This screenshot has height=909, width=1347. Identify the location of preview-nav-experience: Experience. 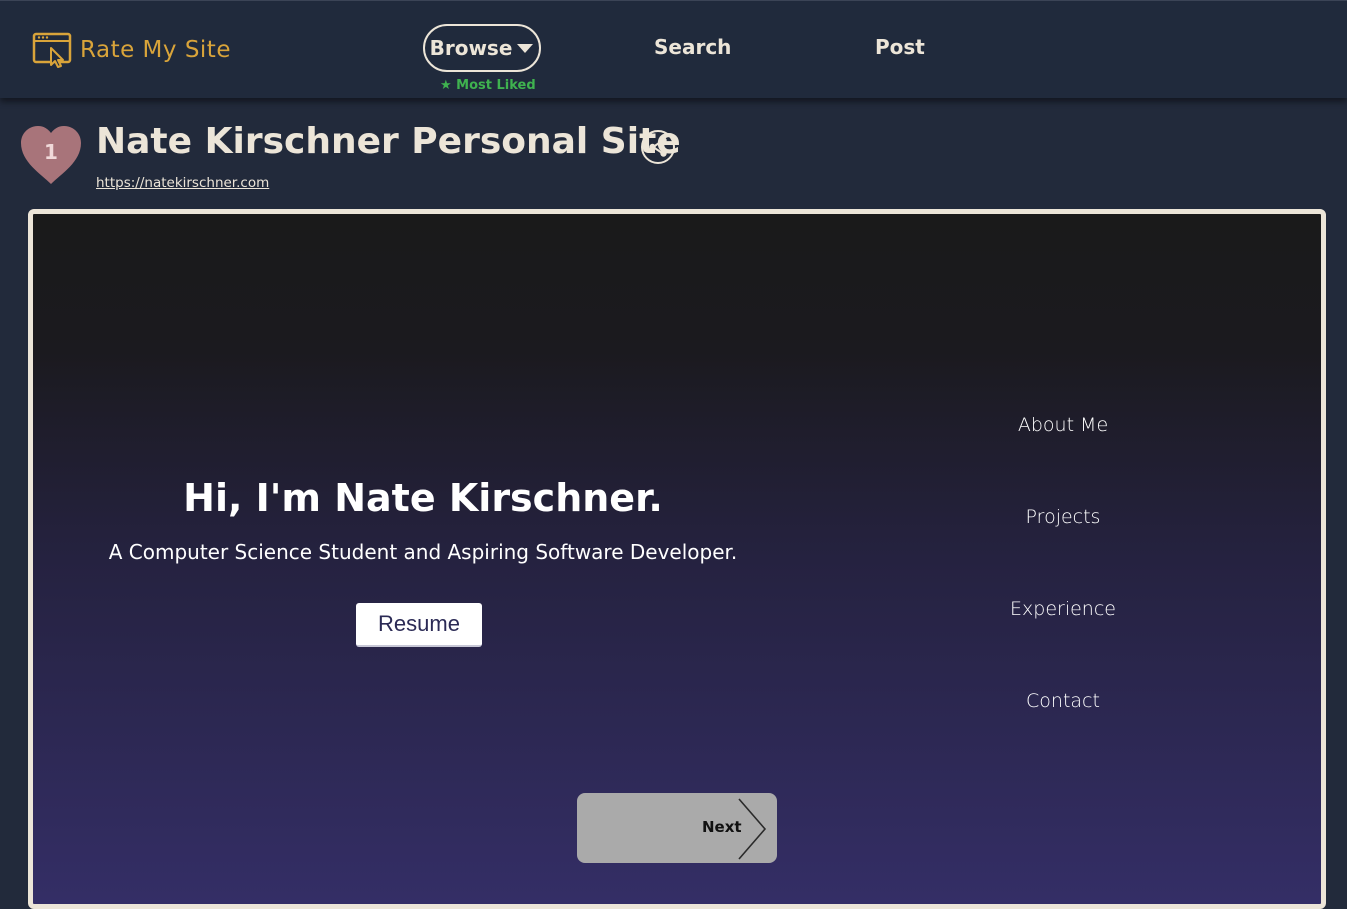
(1063, 609).